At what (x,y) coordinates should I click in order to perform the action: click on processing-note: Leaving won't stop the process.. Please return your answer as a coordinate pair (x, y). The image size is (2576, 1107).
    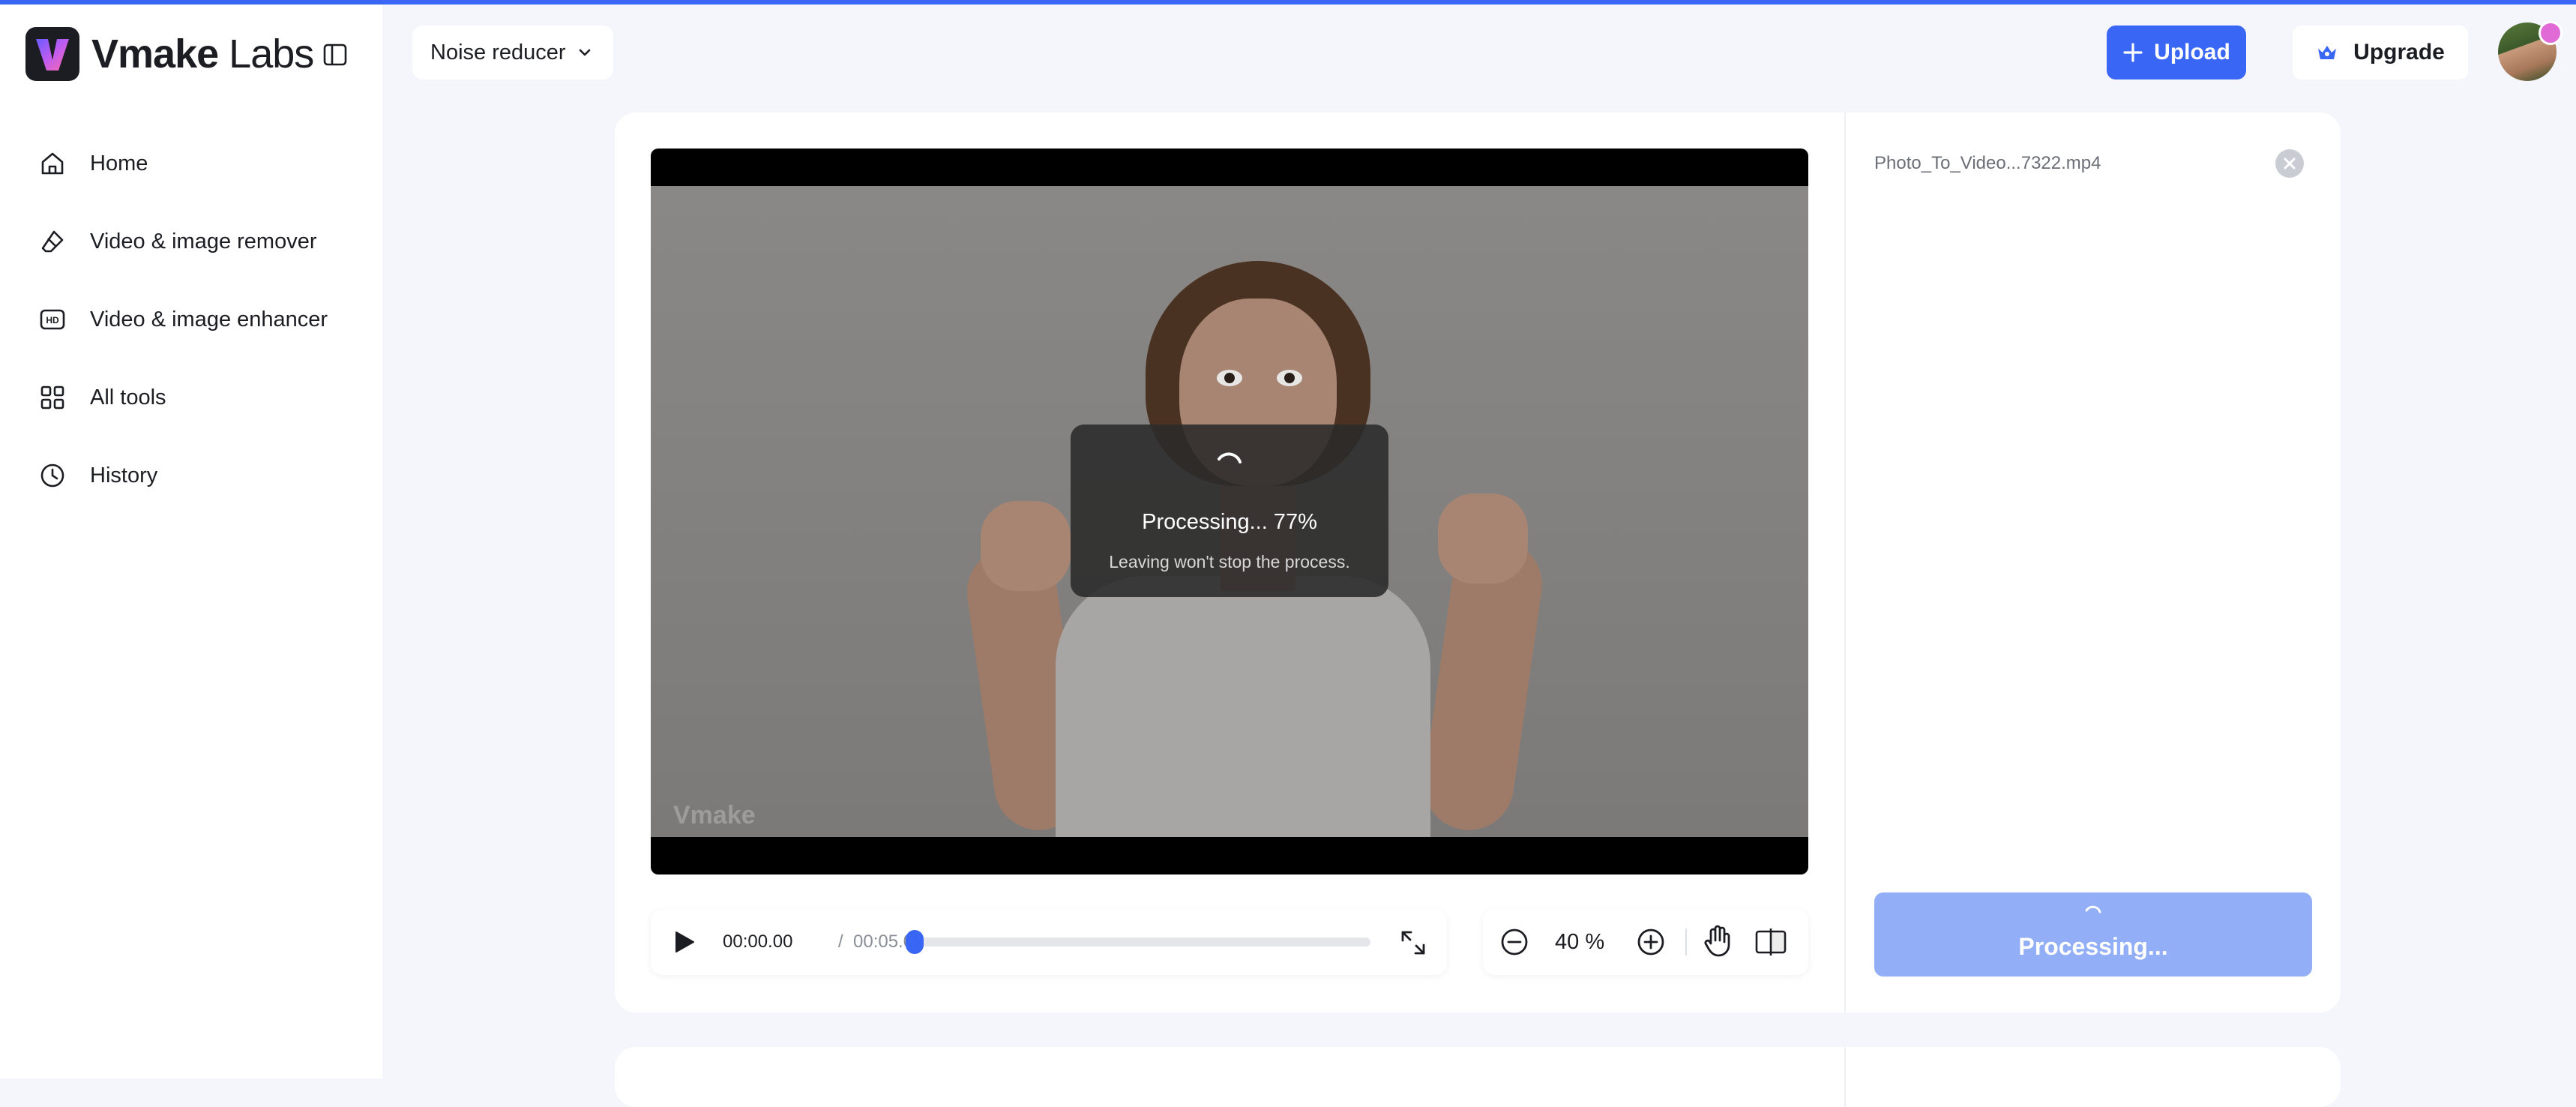
    Looking at the image, I should click on (1229, 562).